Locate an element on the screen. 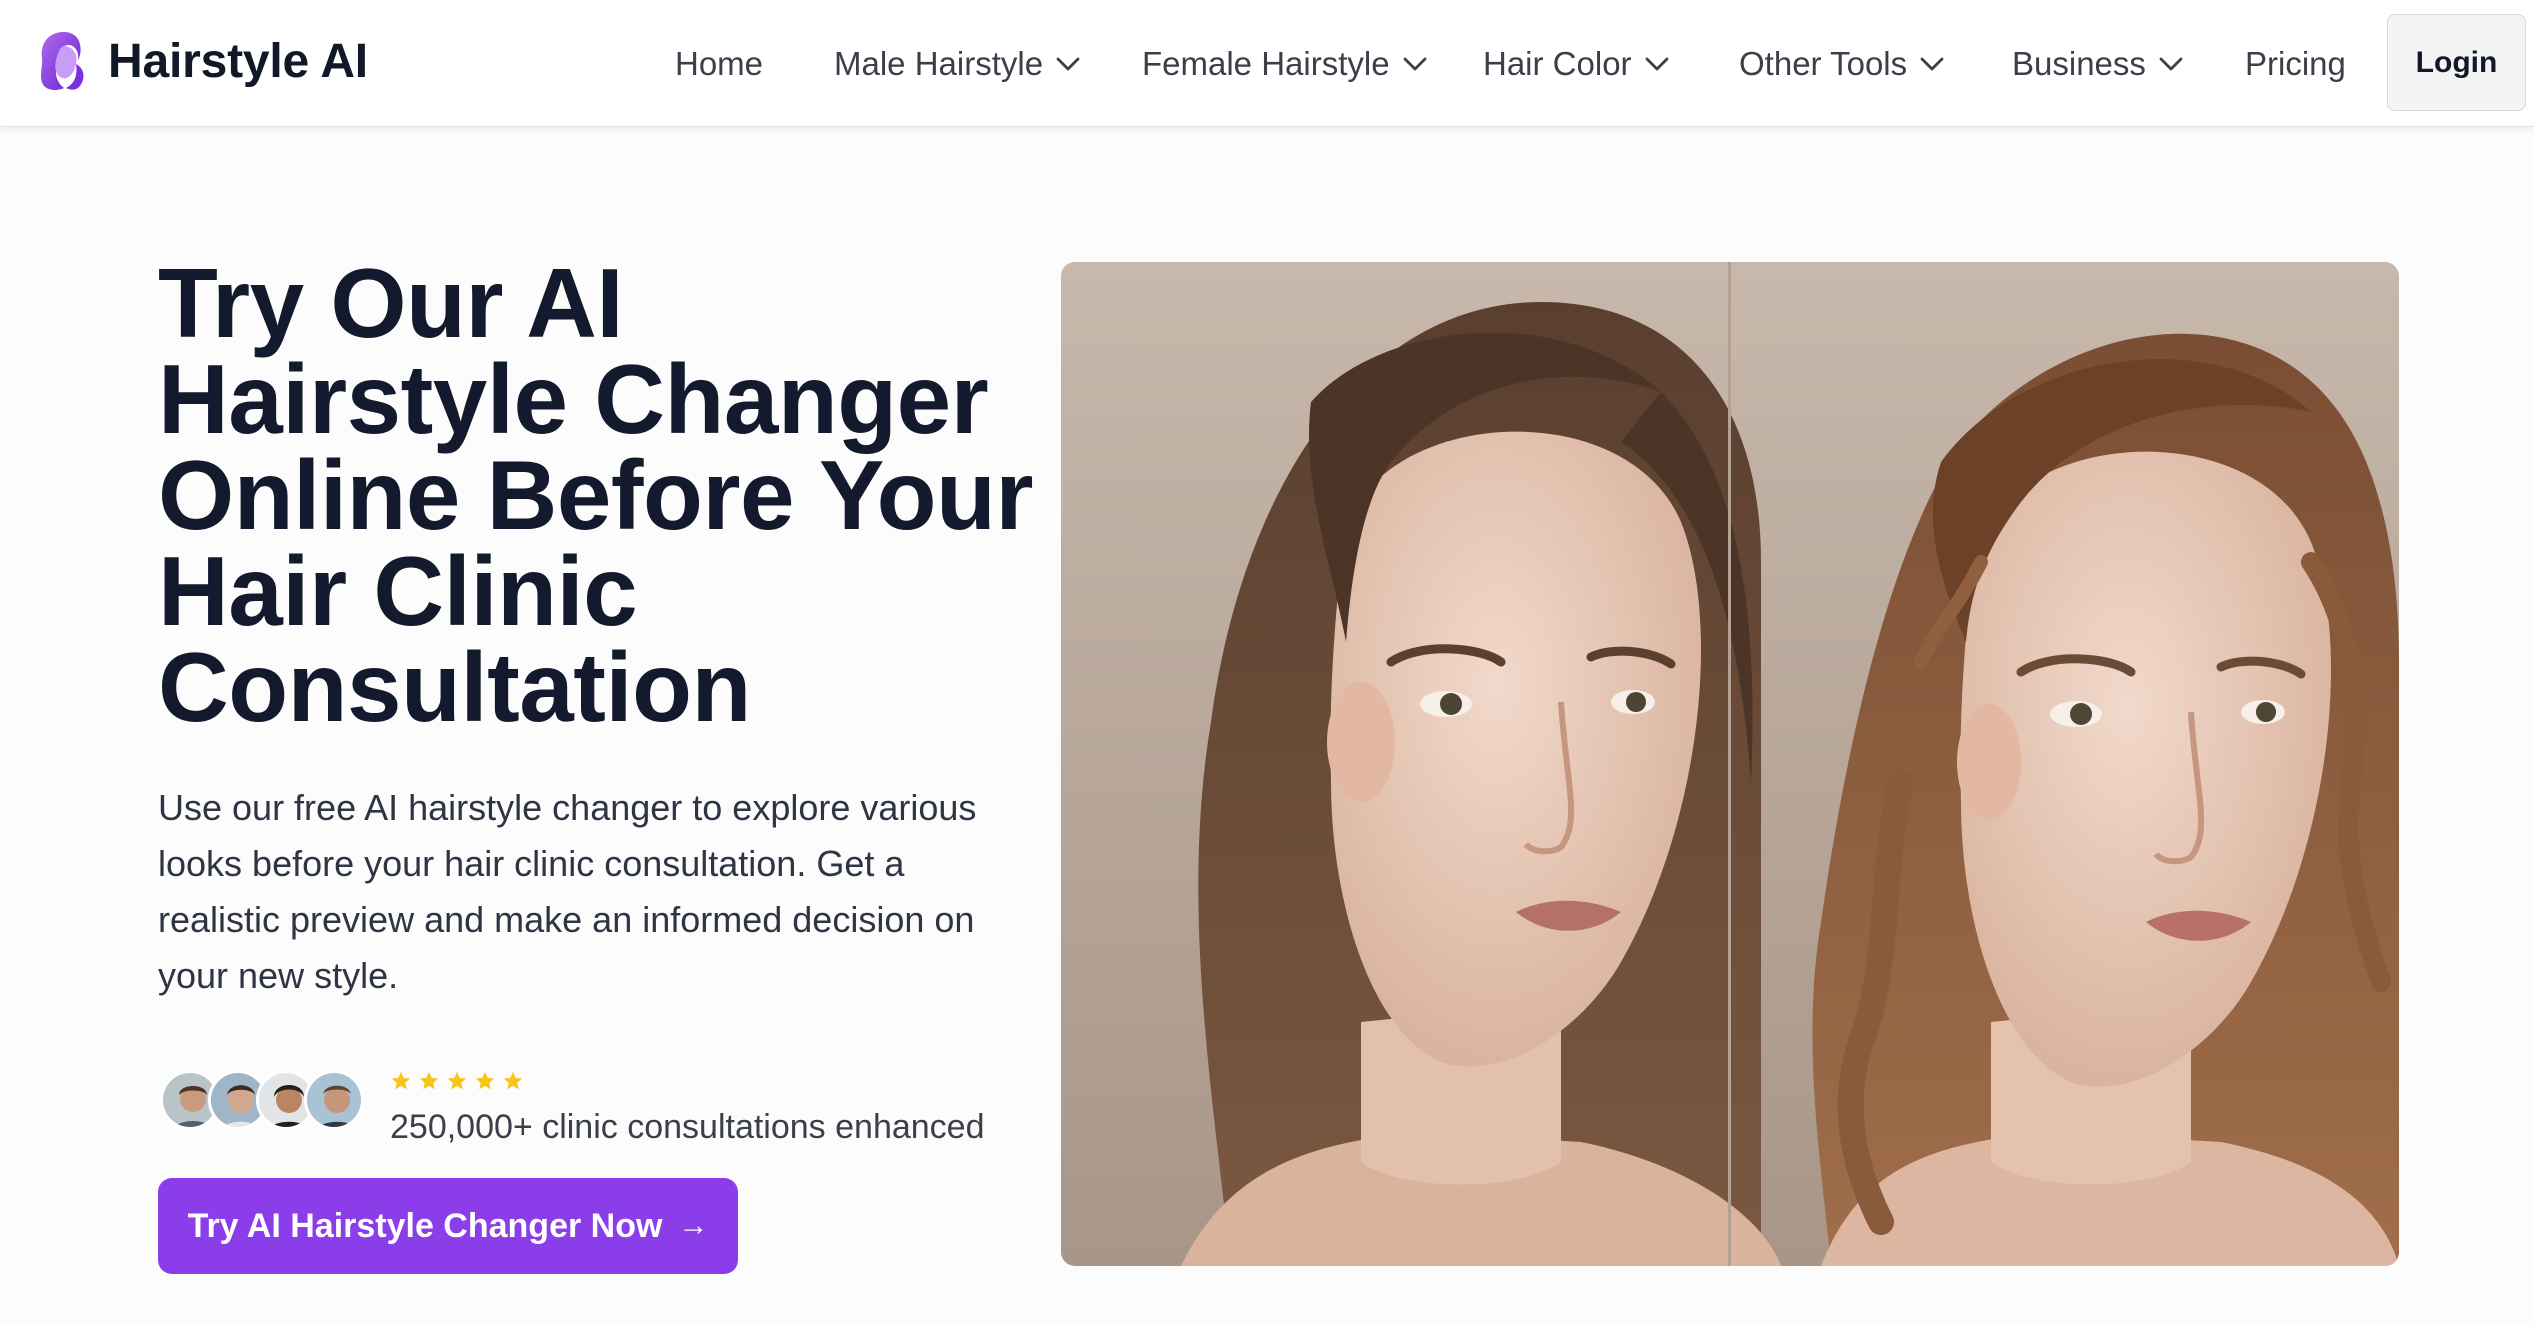  social-proof-text: 250,000+ clinic consultations enhanced is located at coordinates (687, 1127).